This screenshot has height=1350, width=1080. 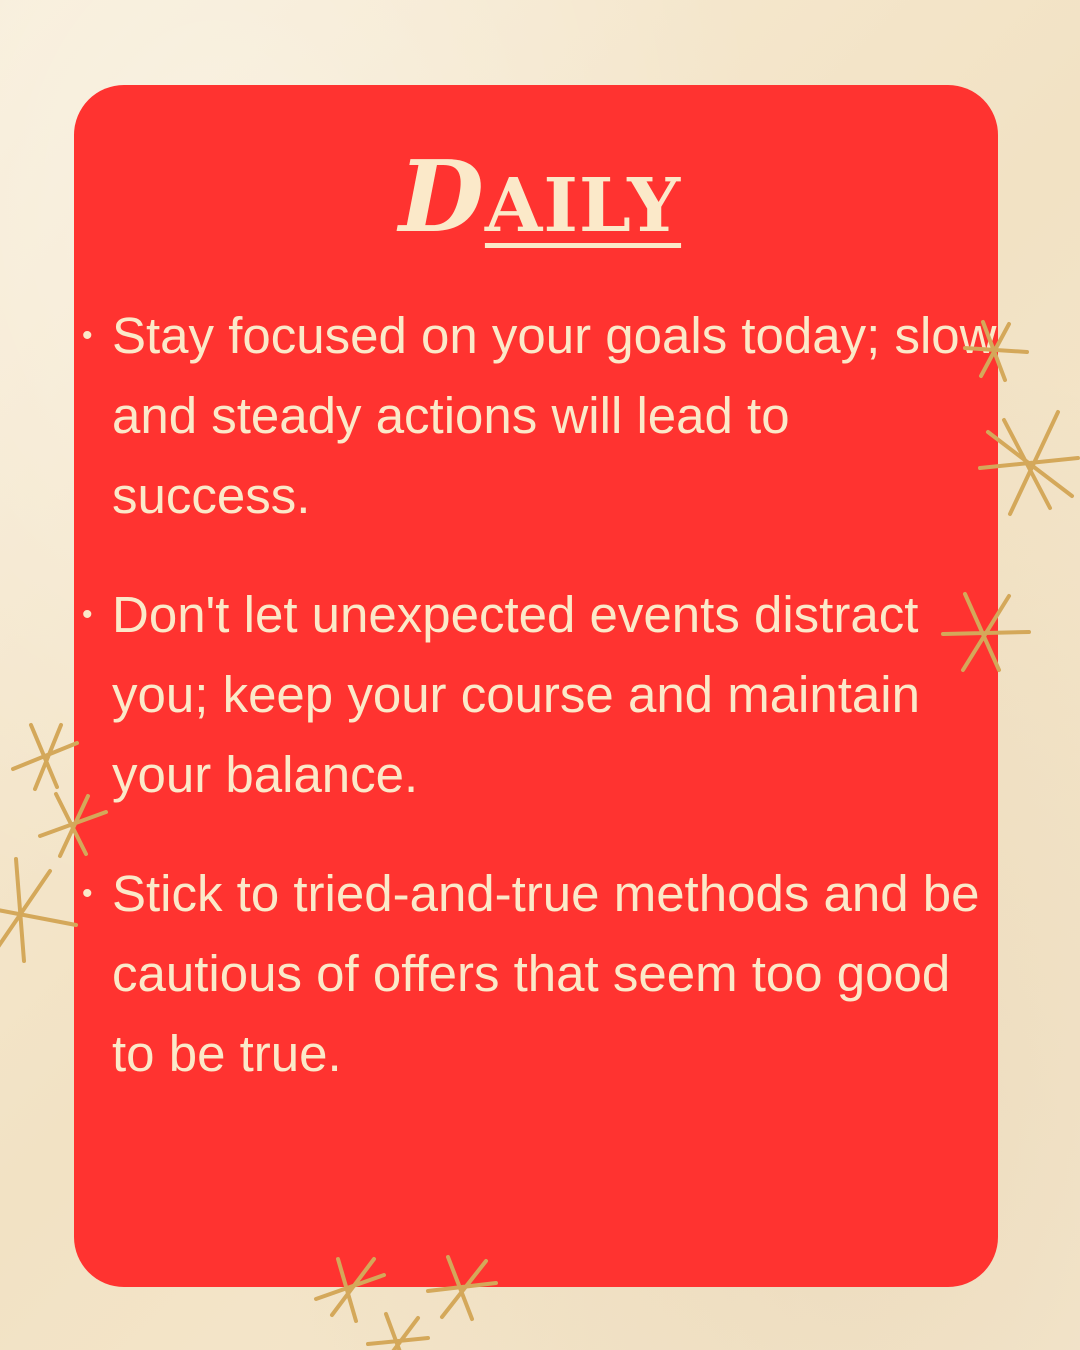 I want to click on title-rest: AILY, so click(x=583, y=206).